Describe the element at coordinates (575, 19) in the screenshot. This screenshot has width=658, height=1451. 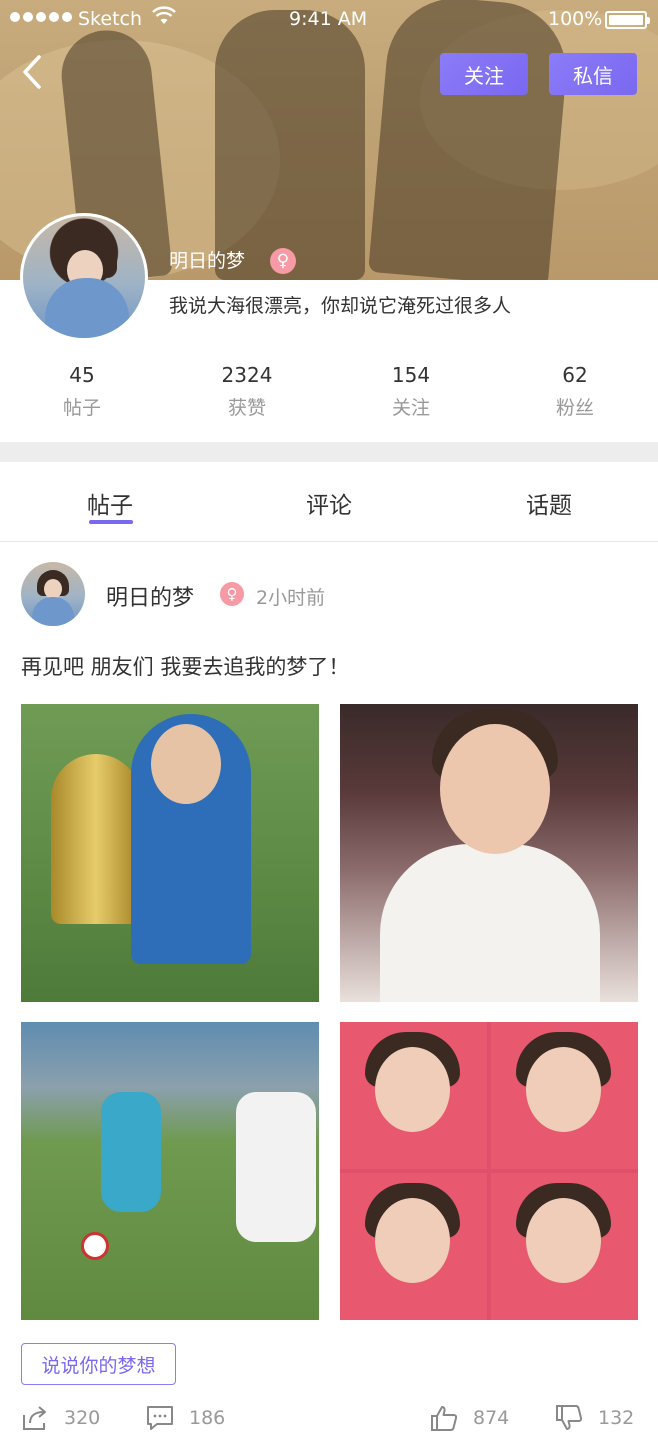
I see `battery-percent: 100%` at that location.